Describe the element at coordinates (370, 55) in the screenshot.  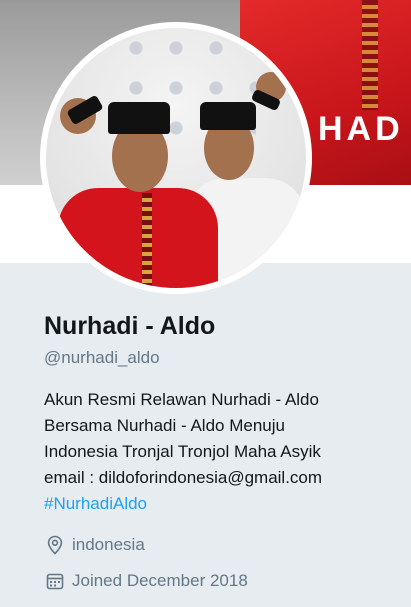
I see `banner-shirt-stripe` at that location.